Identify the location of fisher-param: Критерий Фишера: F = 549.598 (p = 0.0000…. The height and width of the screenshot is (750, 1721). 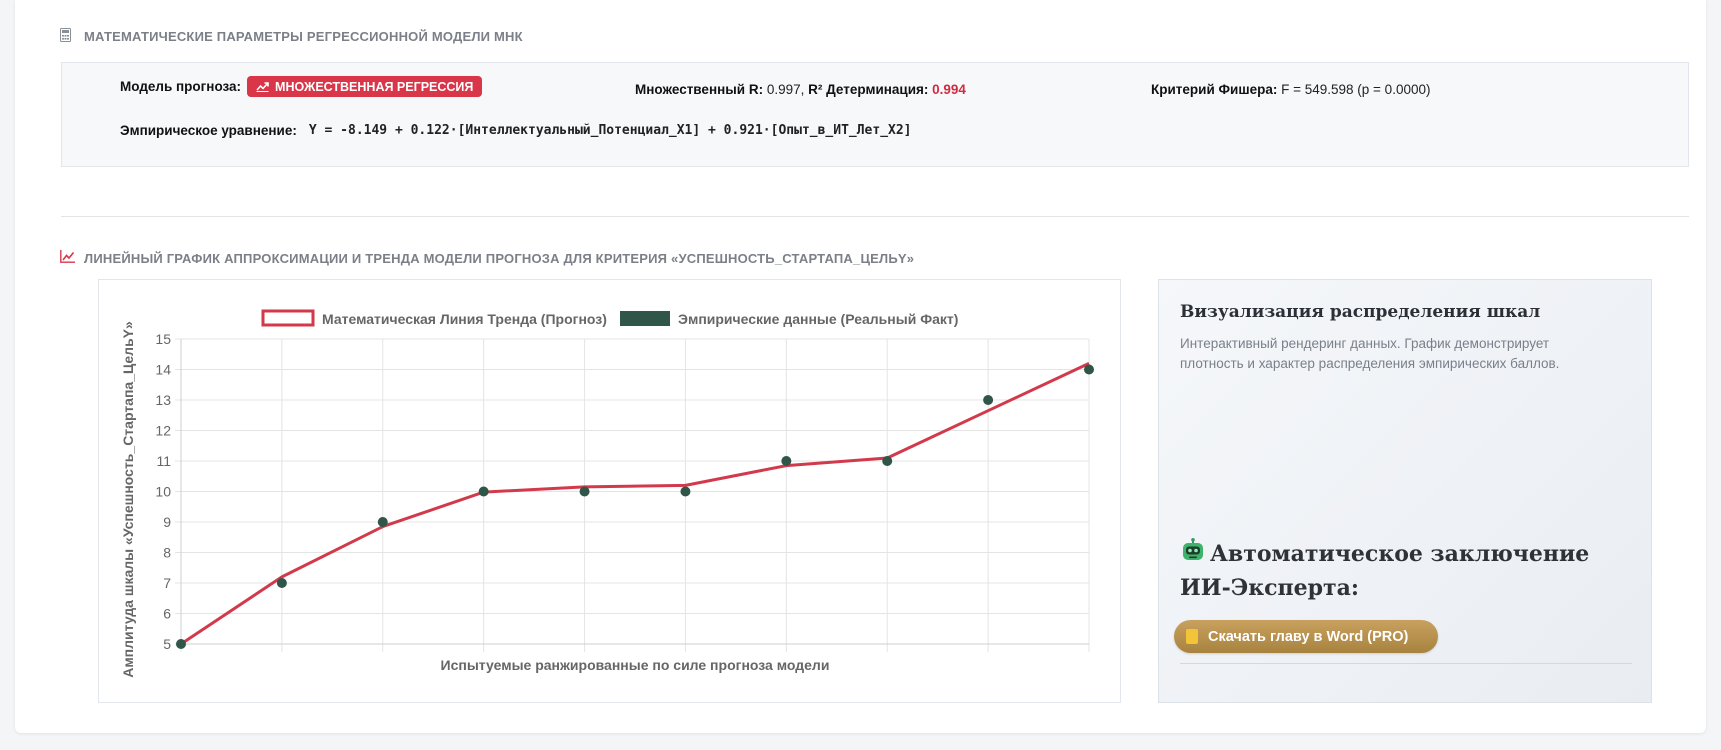
(1291, 89).